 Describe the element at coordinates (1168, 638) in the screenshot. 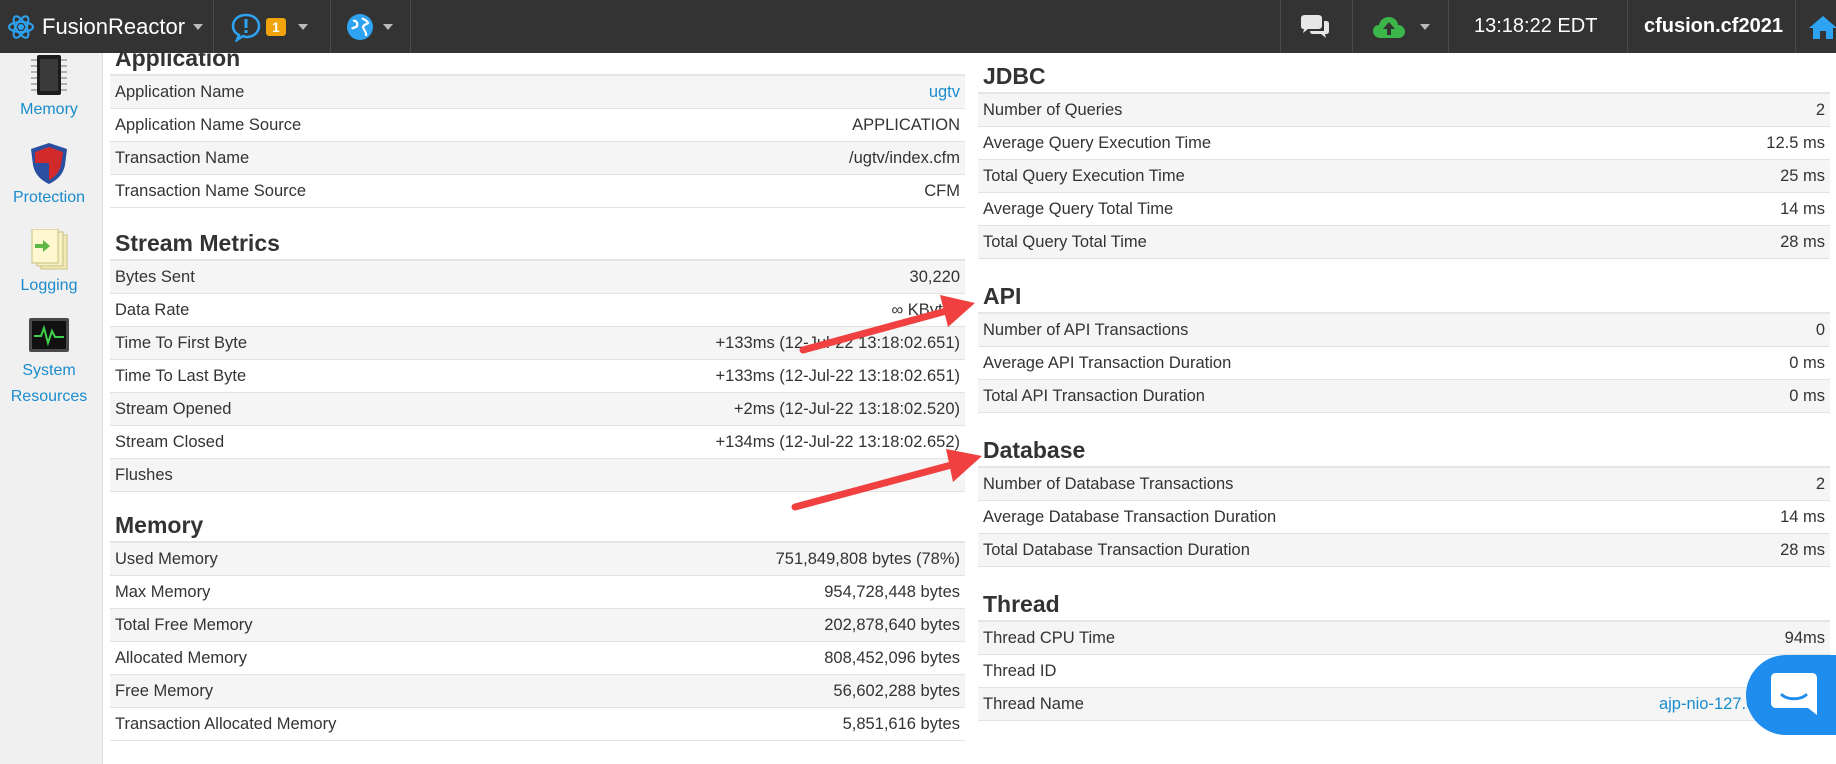

I see `row-label: Thread CPU Time` at that location.